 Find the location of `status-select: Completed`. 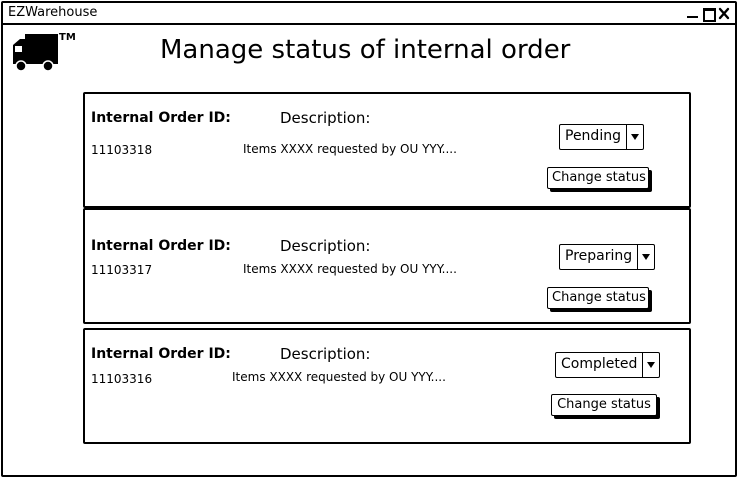

status-select: Completed is located at coordinates (608, 365).